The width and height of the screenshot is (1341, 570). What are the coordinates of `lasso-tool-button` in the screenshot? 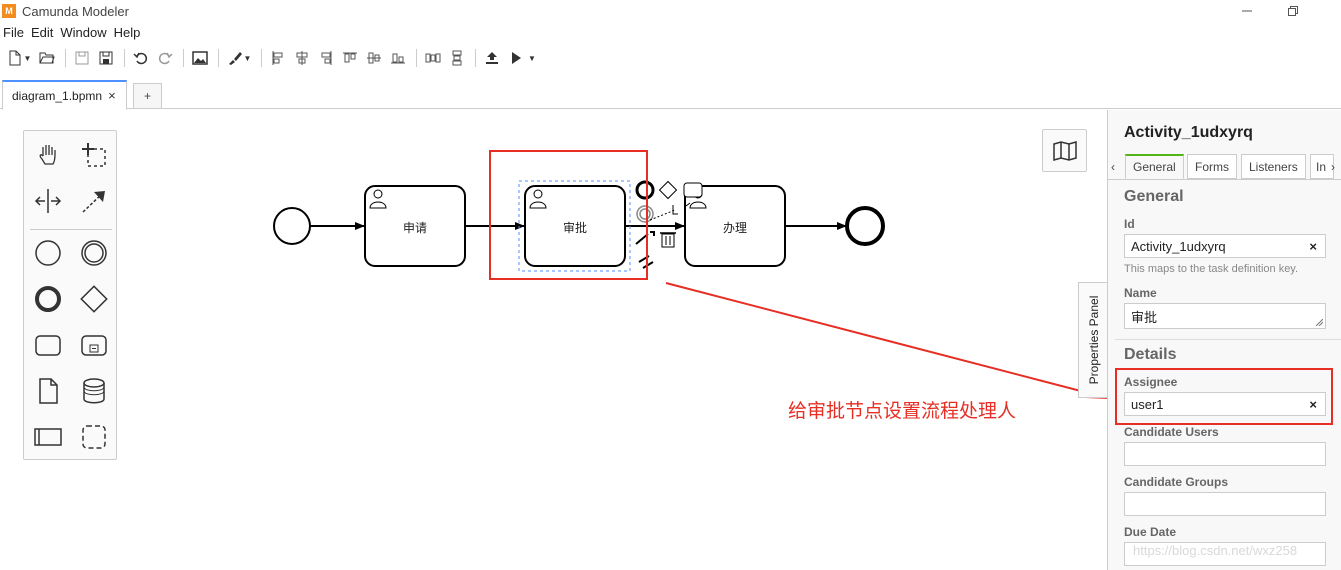 It's located at (94, 155).